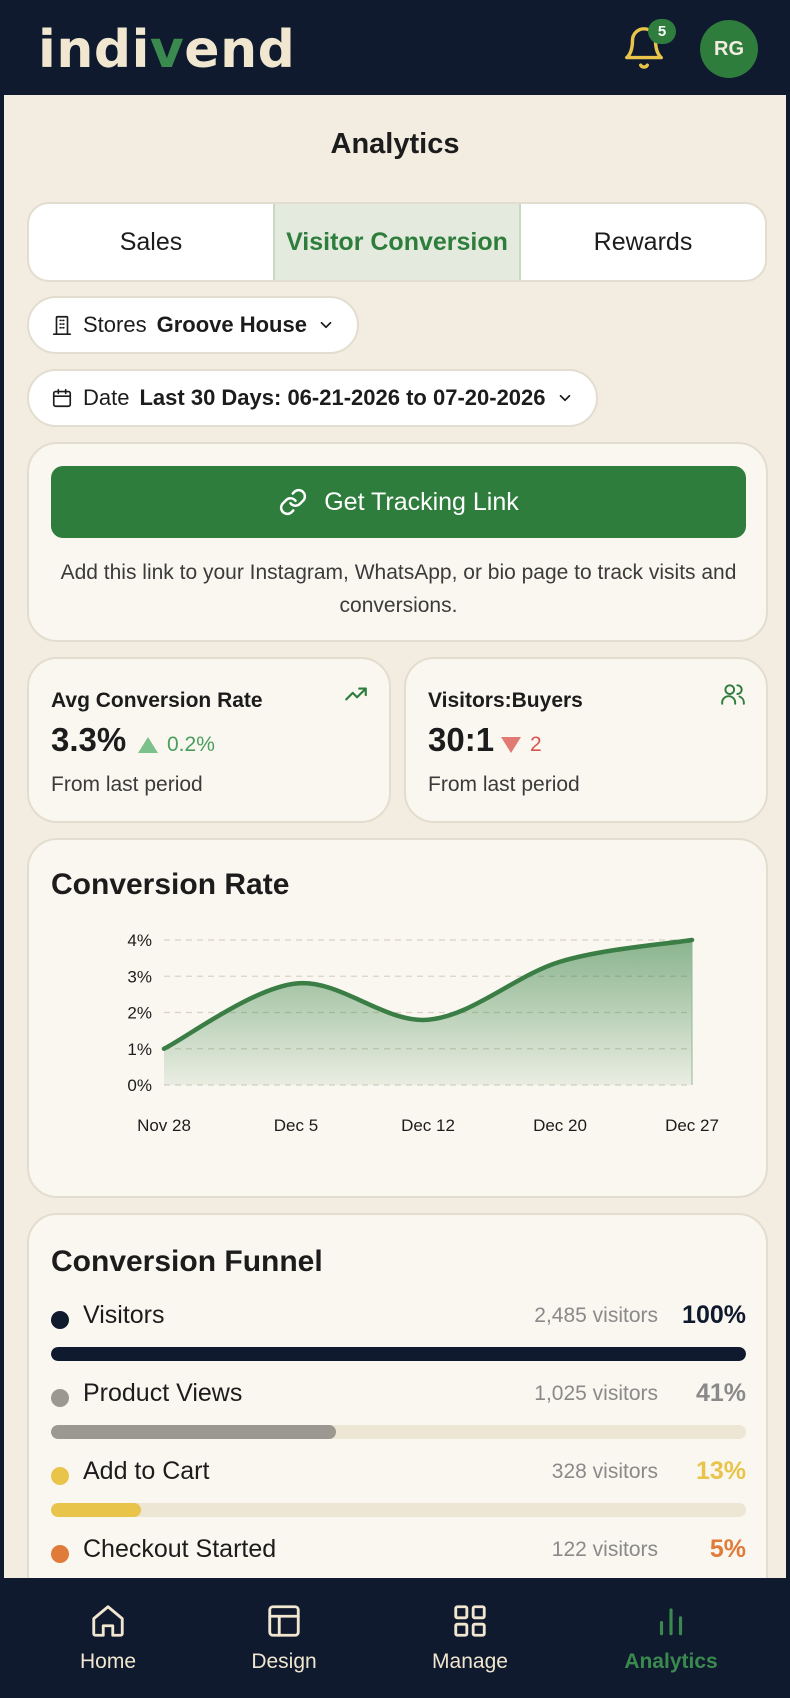 The width and height of the screenshot is (790, 1698). Describe the element at coordinates (511, 745) in the screenshot. I see `triangle-down-icon` at that location.